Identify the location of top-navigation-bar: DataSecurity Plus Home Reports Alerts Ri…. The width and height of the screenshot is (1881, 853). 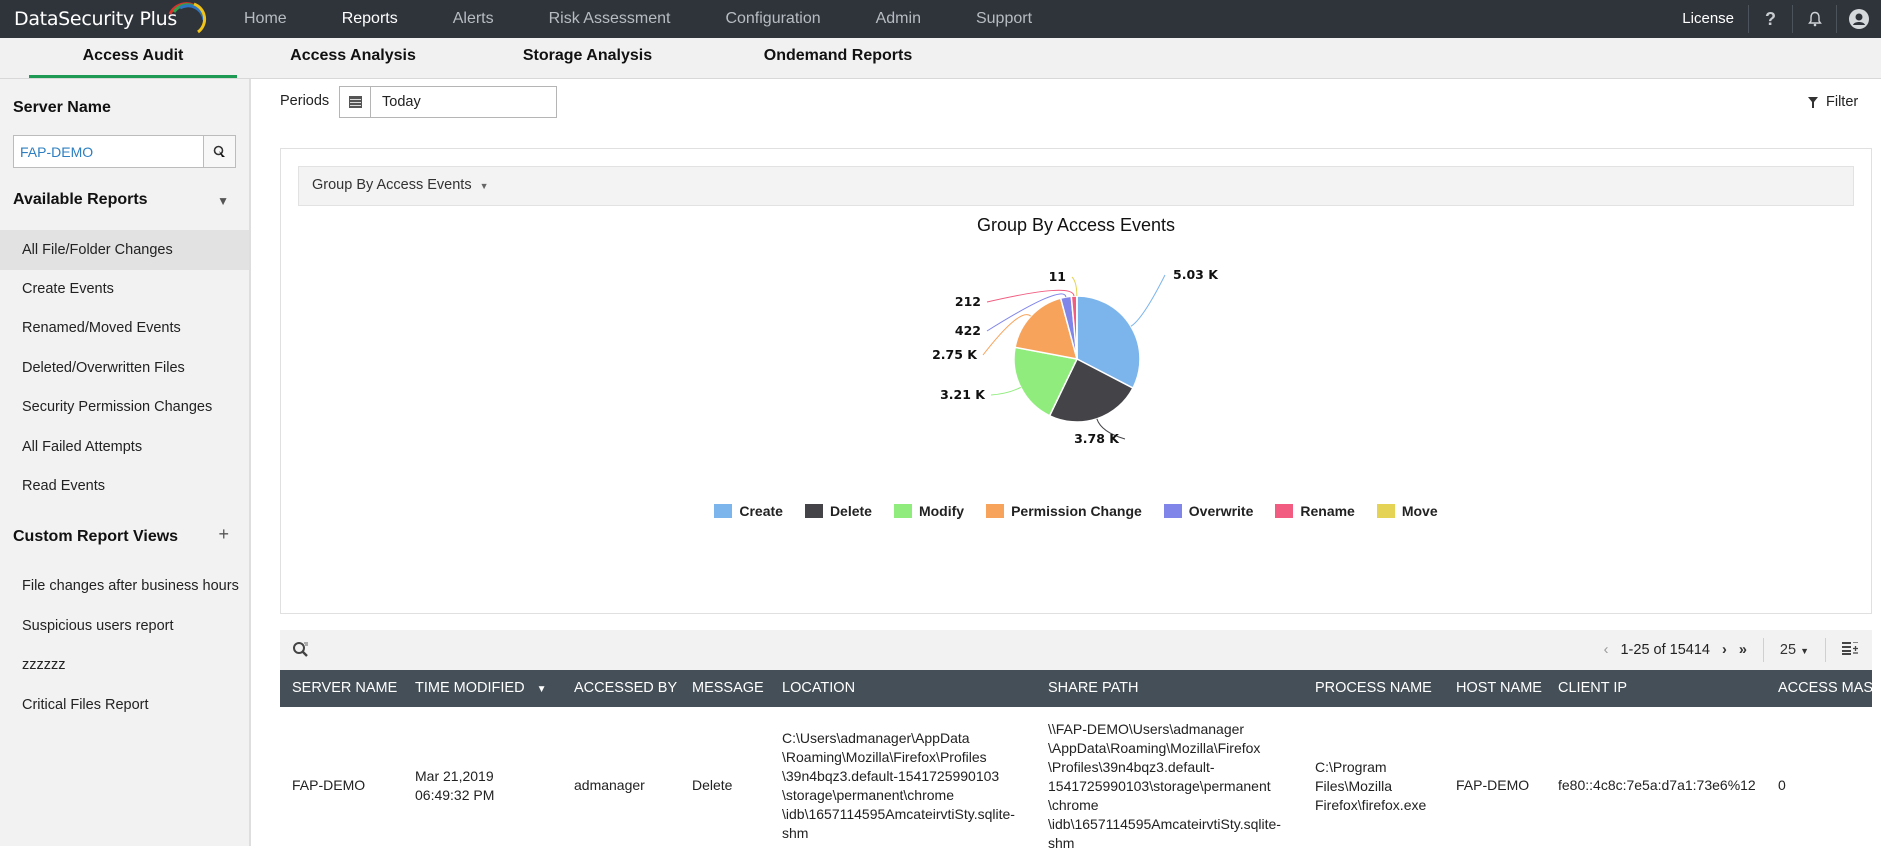
(940, 19).